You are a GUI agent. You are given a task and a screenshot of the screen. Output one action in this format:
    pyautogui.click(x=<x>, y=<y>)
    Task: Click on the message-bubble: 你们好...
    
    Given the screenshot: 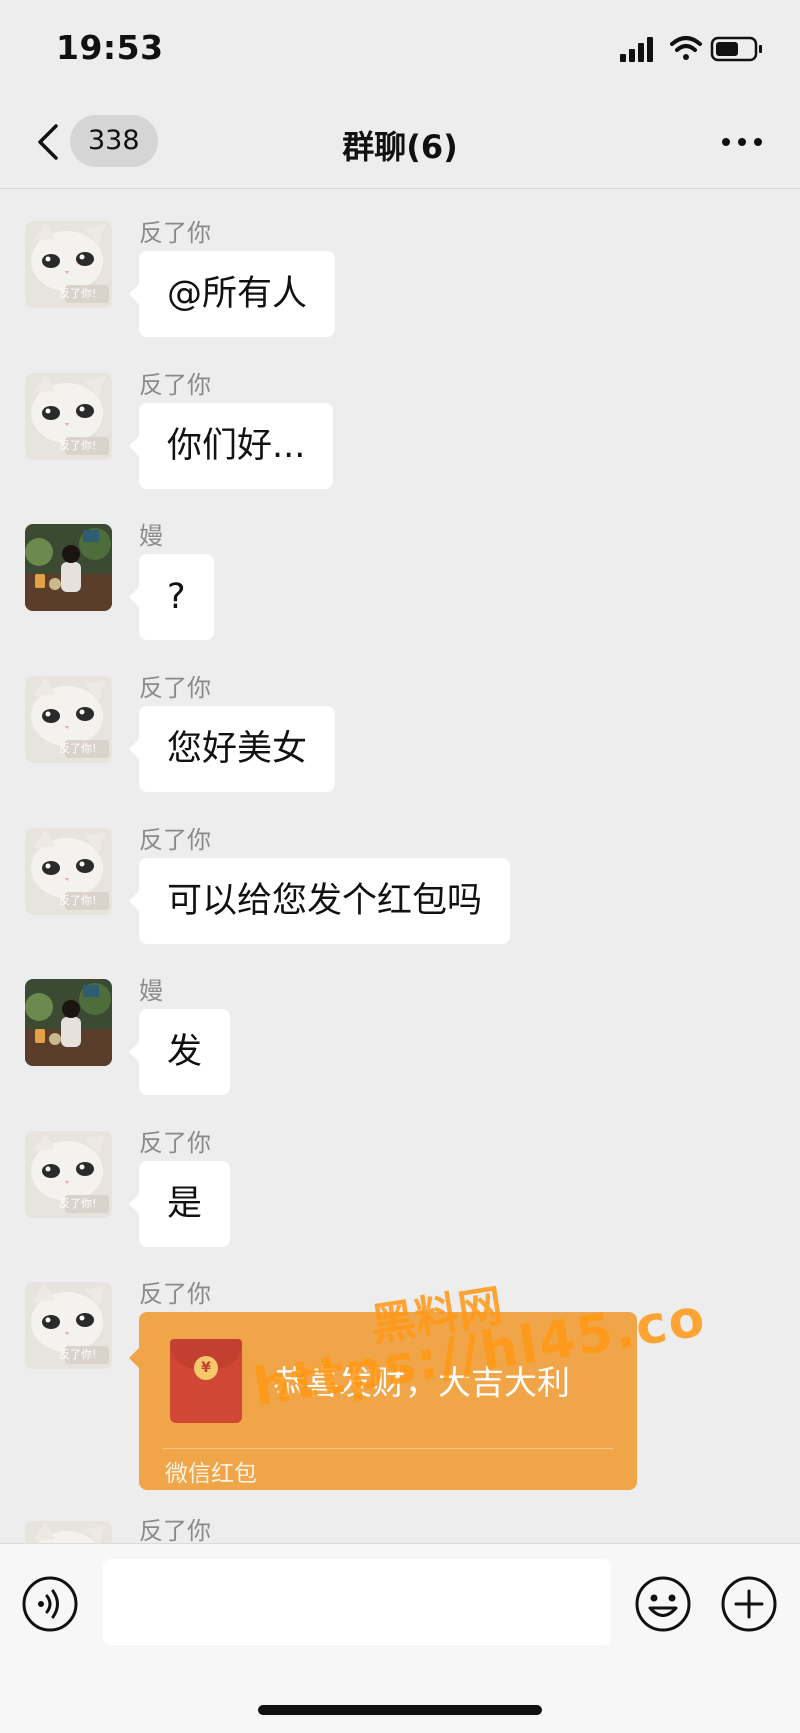 What is the action you would take?
    pyautogui.click(x=231, y=446)
    